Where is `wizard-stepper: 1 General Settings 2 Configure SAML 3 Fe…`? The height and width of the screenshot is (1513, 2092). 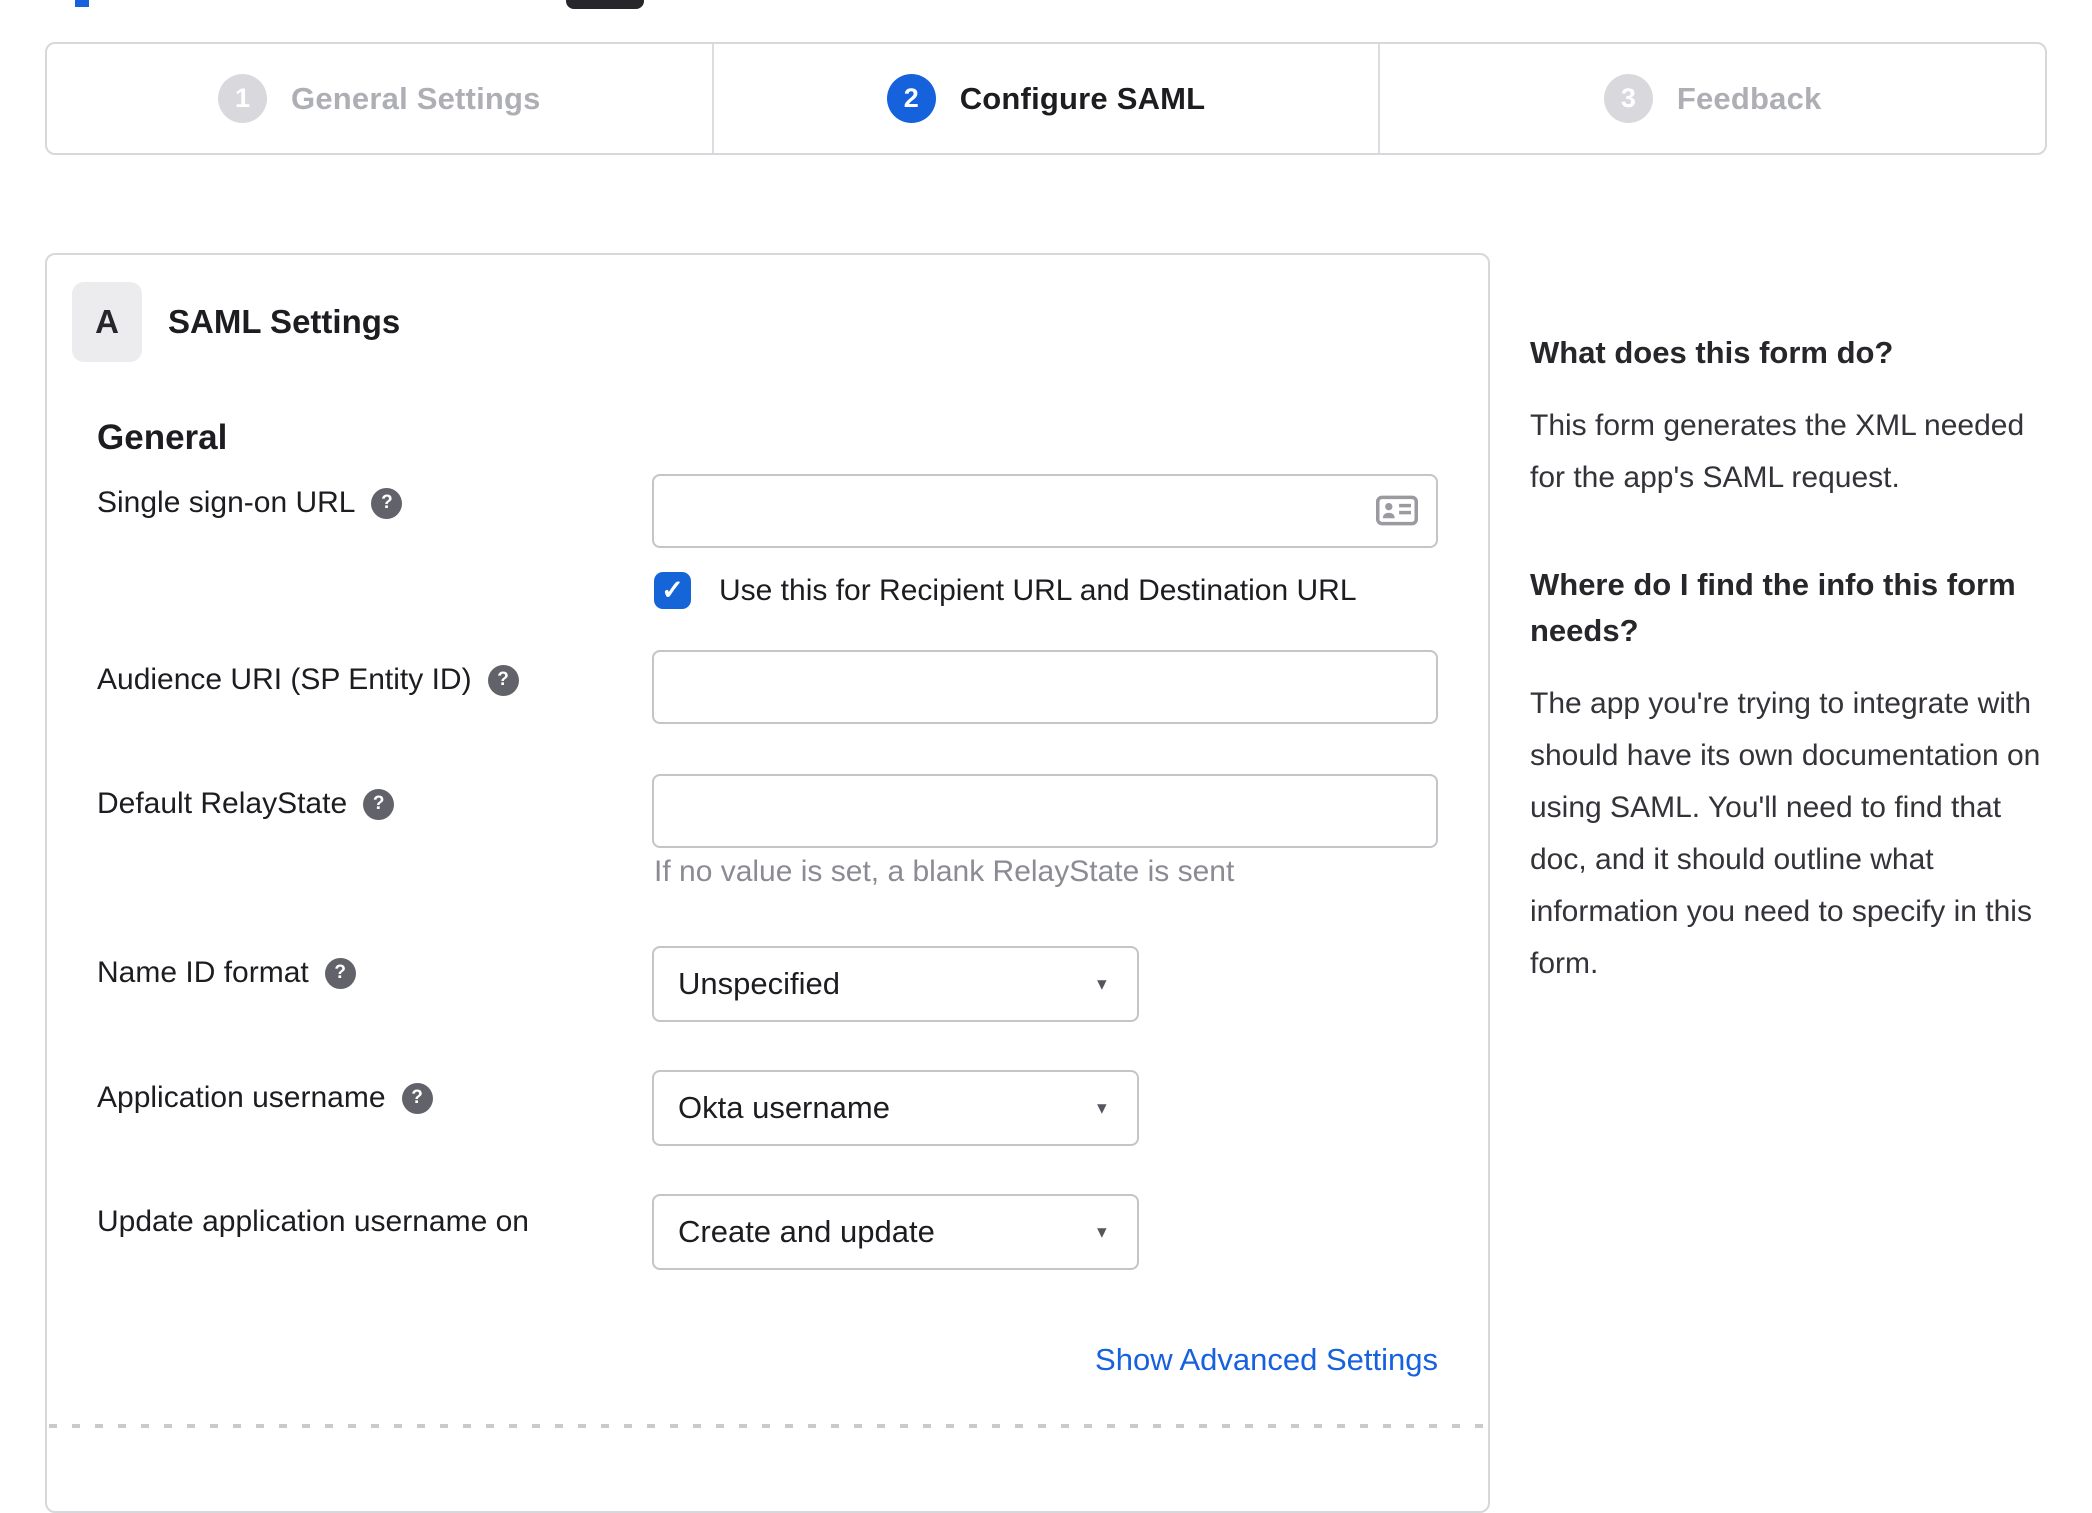 wizard-stepper: 1 General Settings 2 Configure SAML 3 Fe… is located at coordinates (1046, 98).